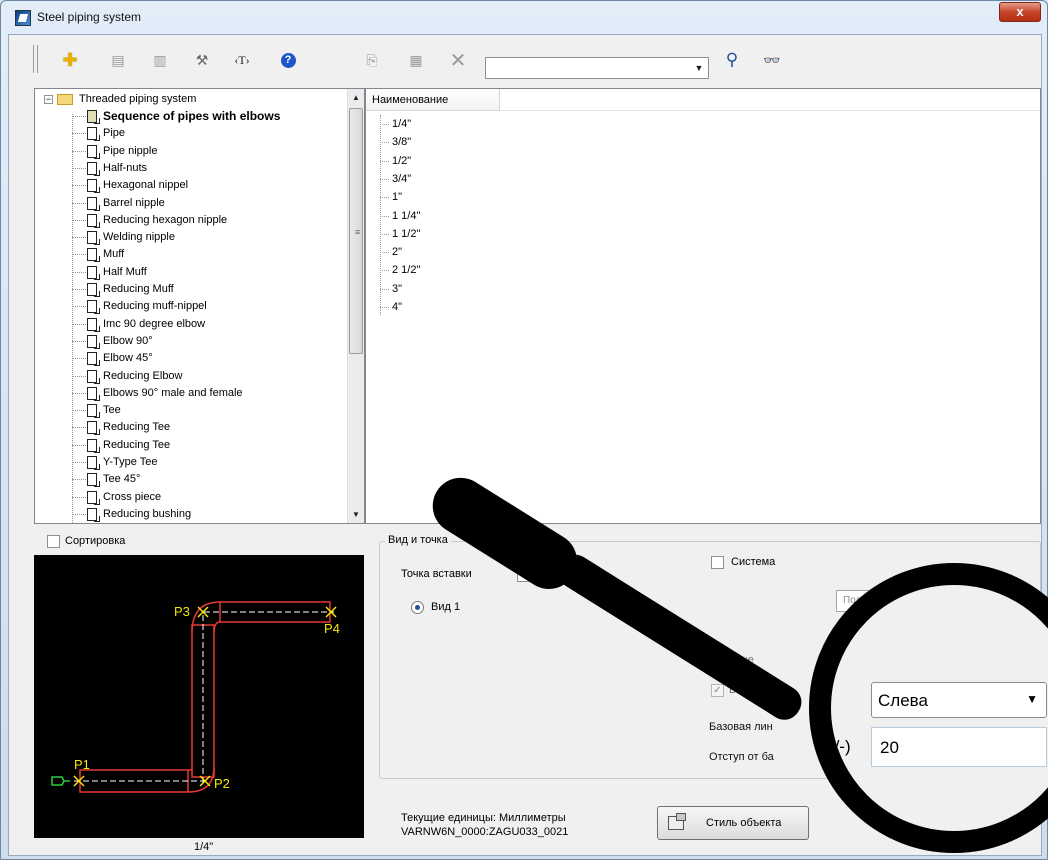 The width and height of the screenshot is (1048, 860). Describe the element at coordinates (417, 607) in the screenshot. I see `view1-radio` at that location.